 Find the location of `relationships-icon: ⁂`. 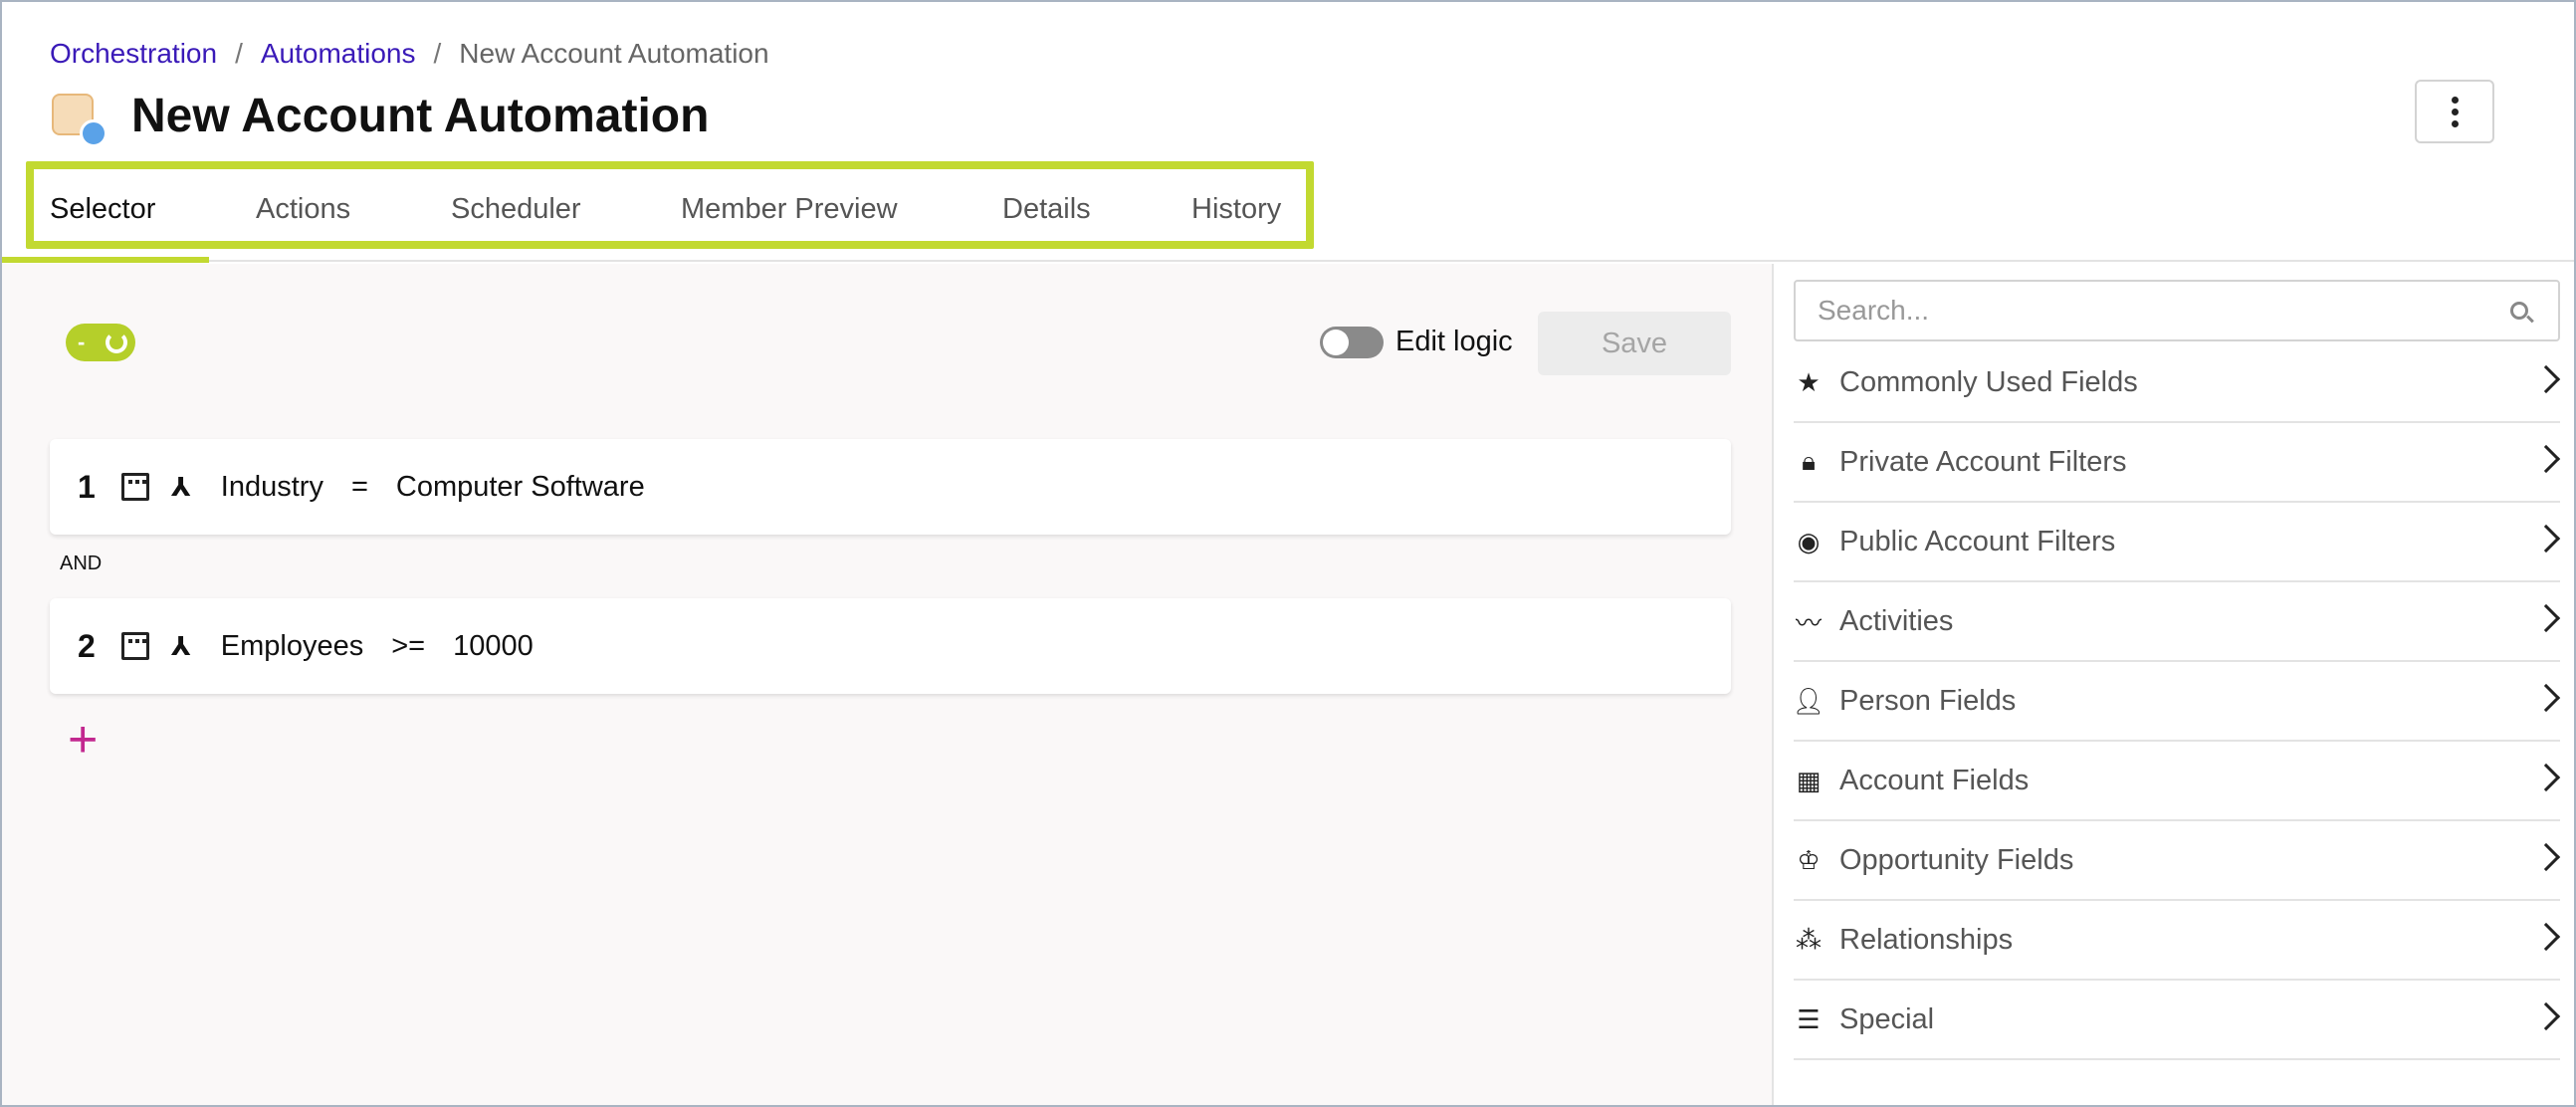

relationships-icon: ⁂ is located at coordinates (1809, 939).